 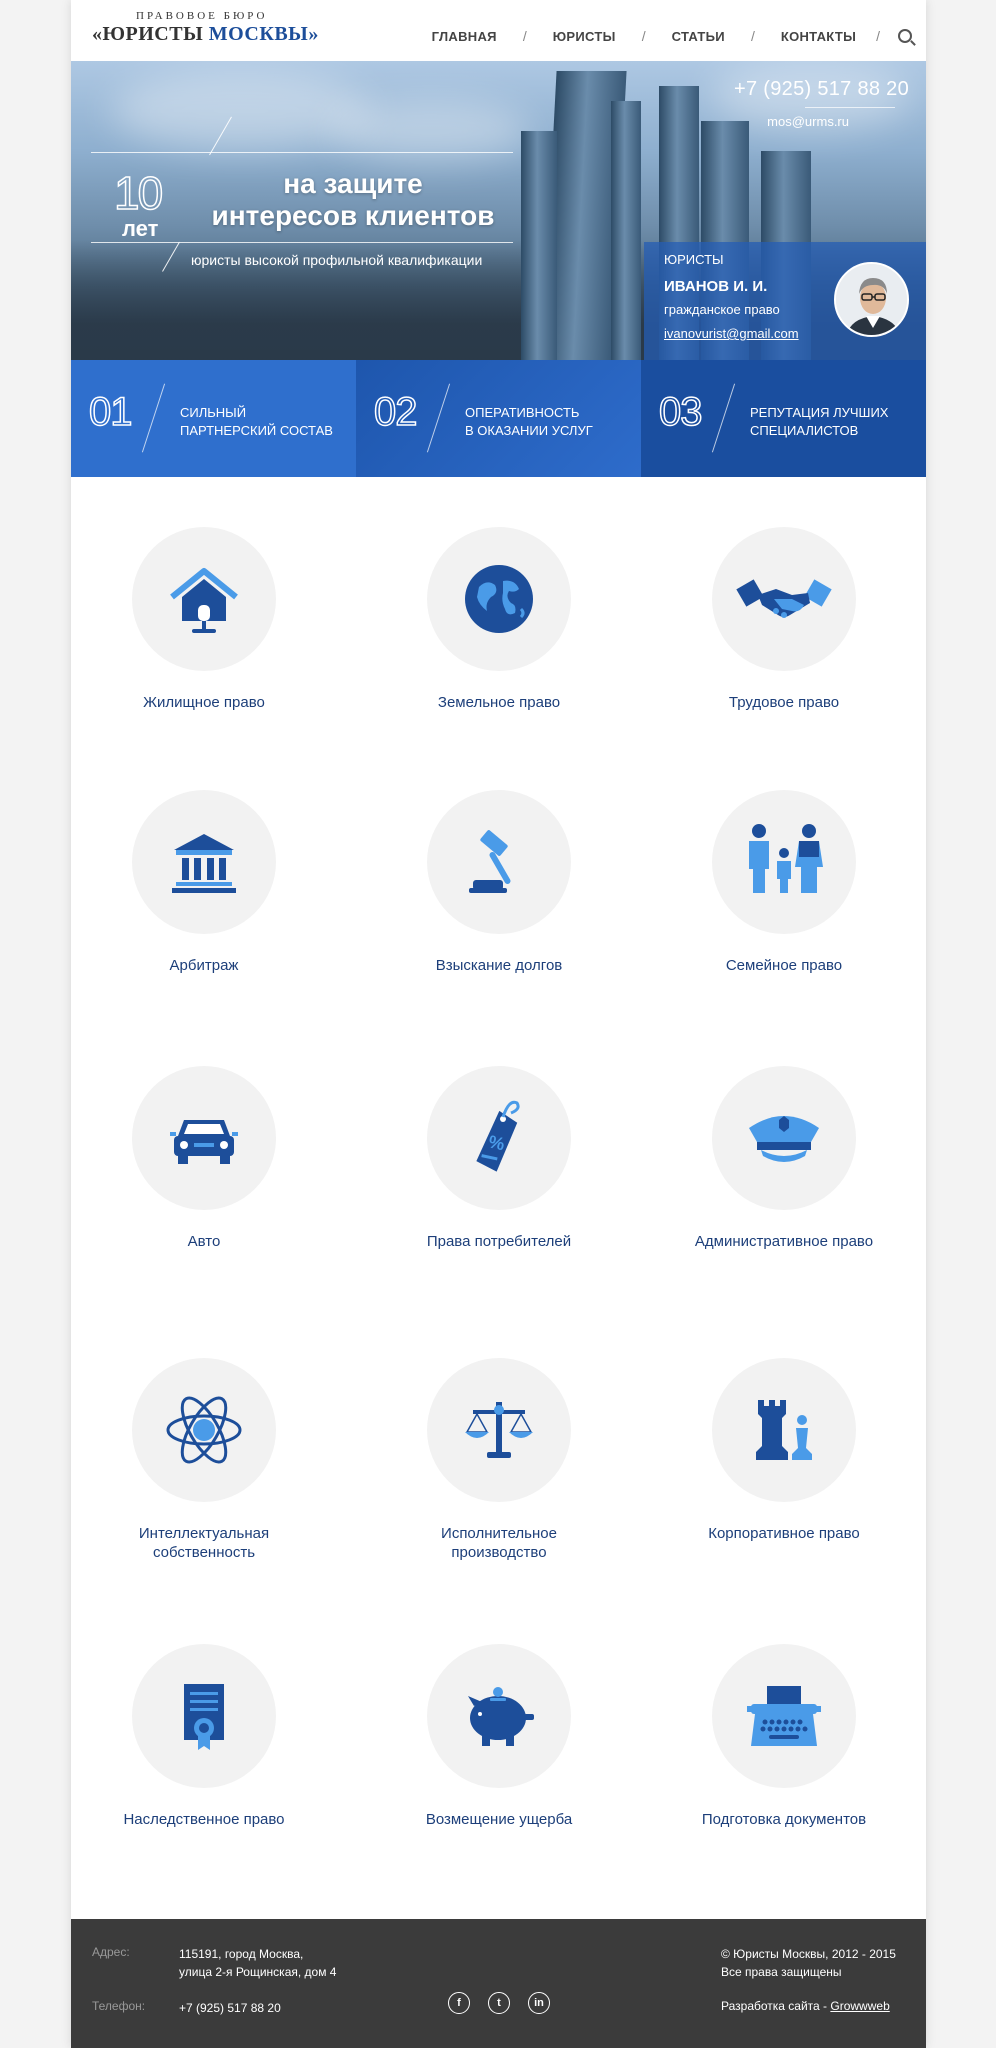 I want to click on social-links: f t in, so click(x=499, y=2003).